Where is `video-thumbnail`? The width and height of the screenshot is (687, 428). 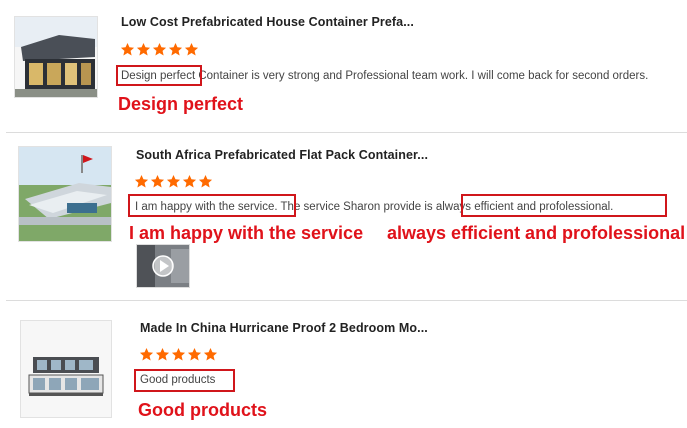 video-thumbnail is located at coordinates (163, 266).